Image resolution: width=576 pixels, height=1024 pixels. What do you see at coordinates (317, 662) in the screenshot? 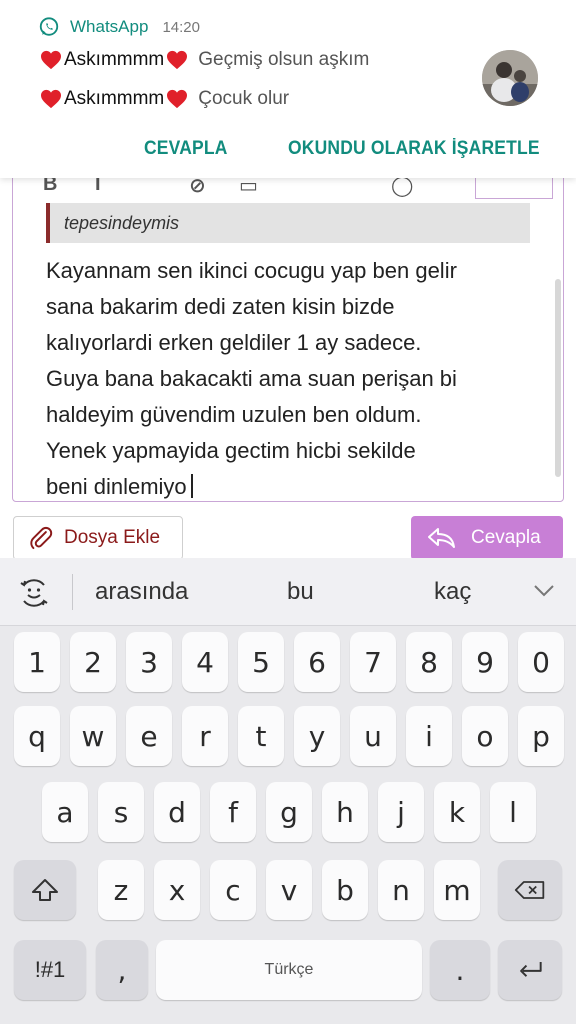
I see `key-6: 6` at bounding box center [317, 662].